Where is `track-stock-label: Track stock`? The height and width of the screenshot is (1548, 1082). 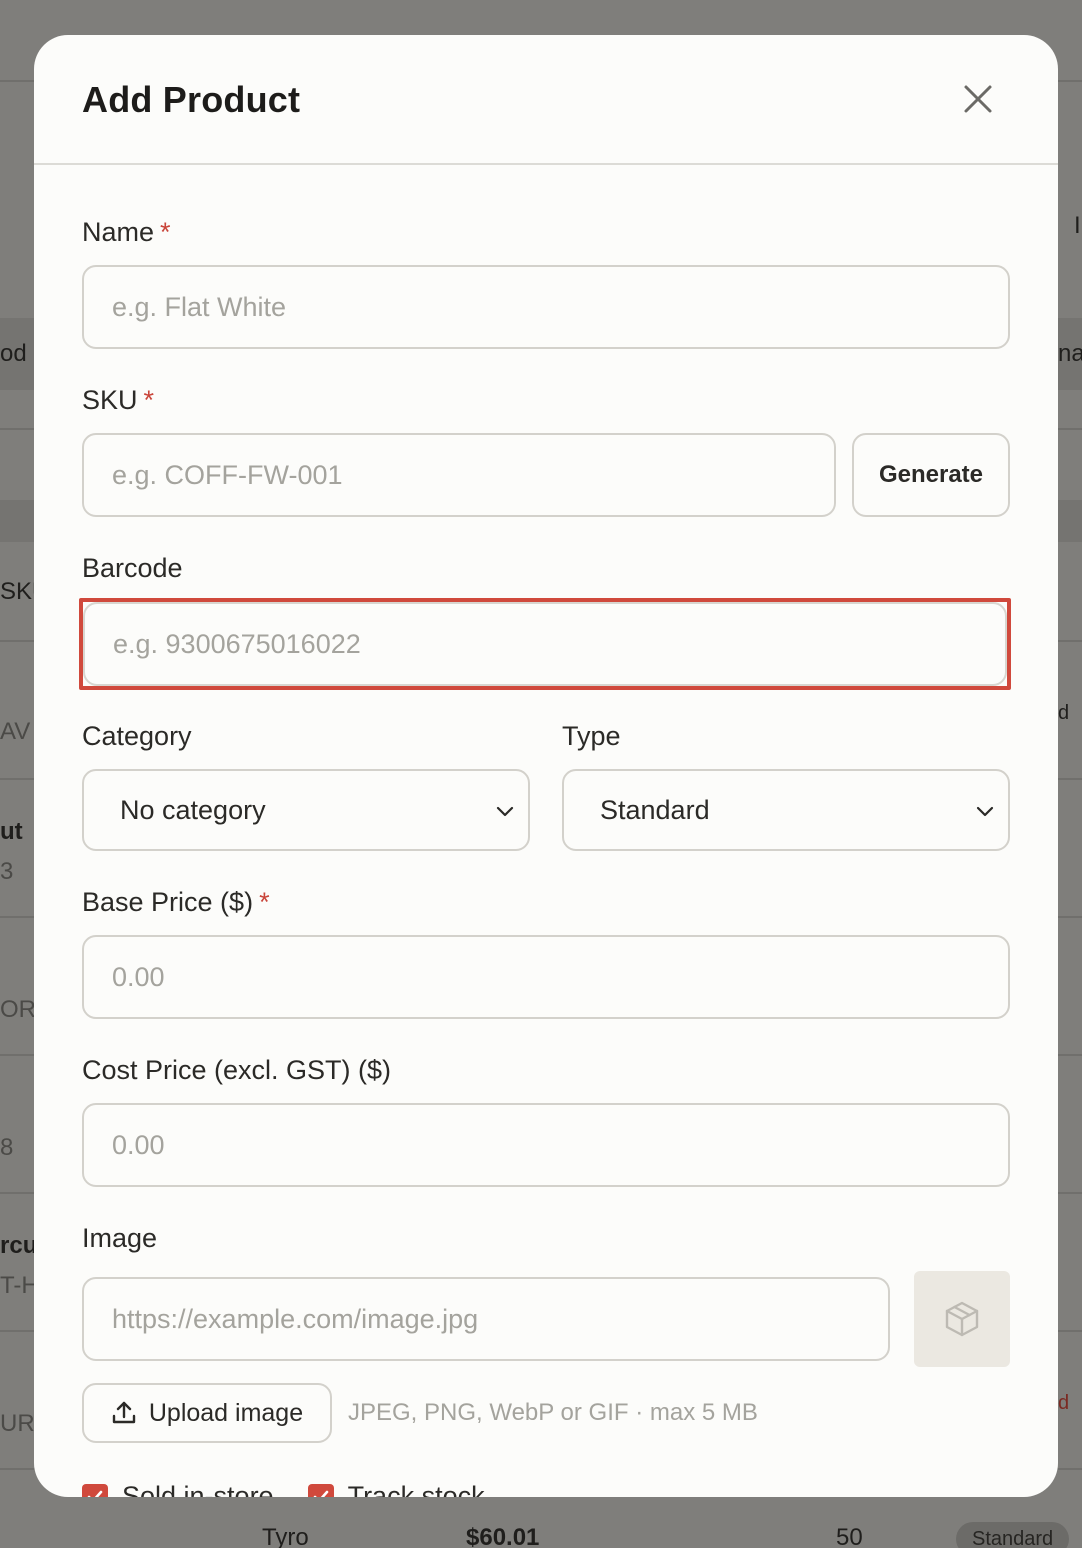 track-stock-label: Track stock is located at coordinates (416, 1489).